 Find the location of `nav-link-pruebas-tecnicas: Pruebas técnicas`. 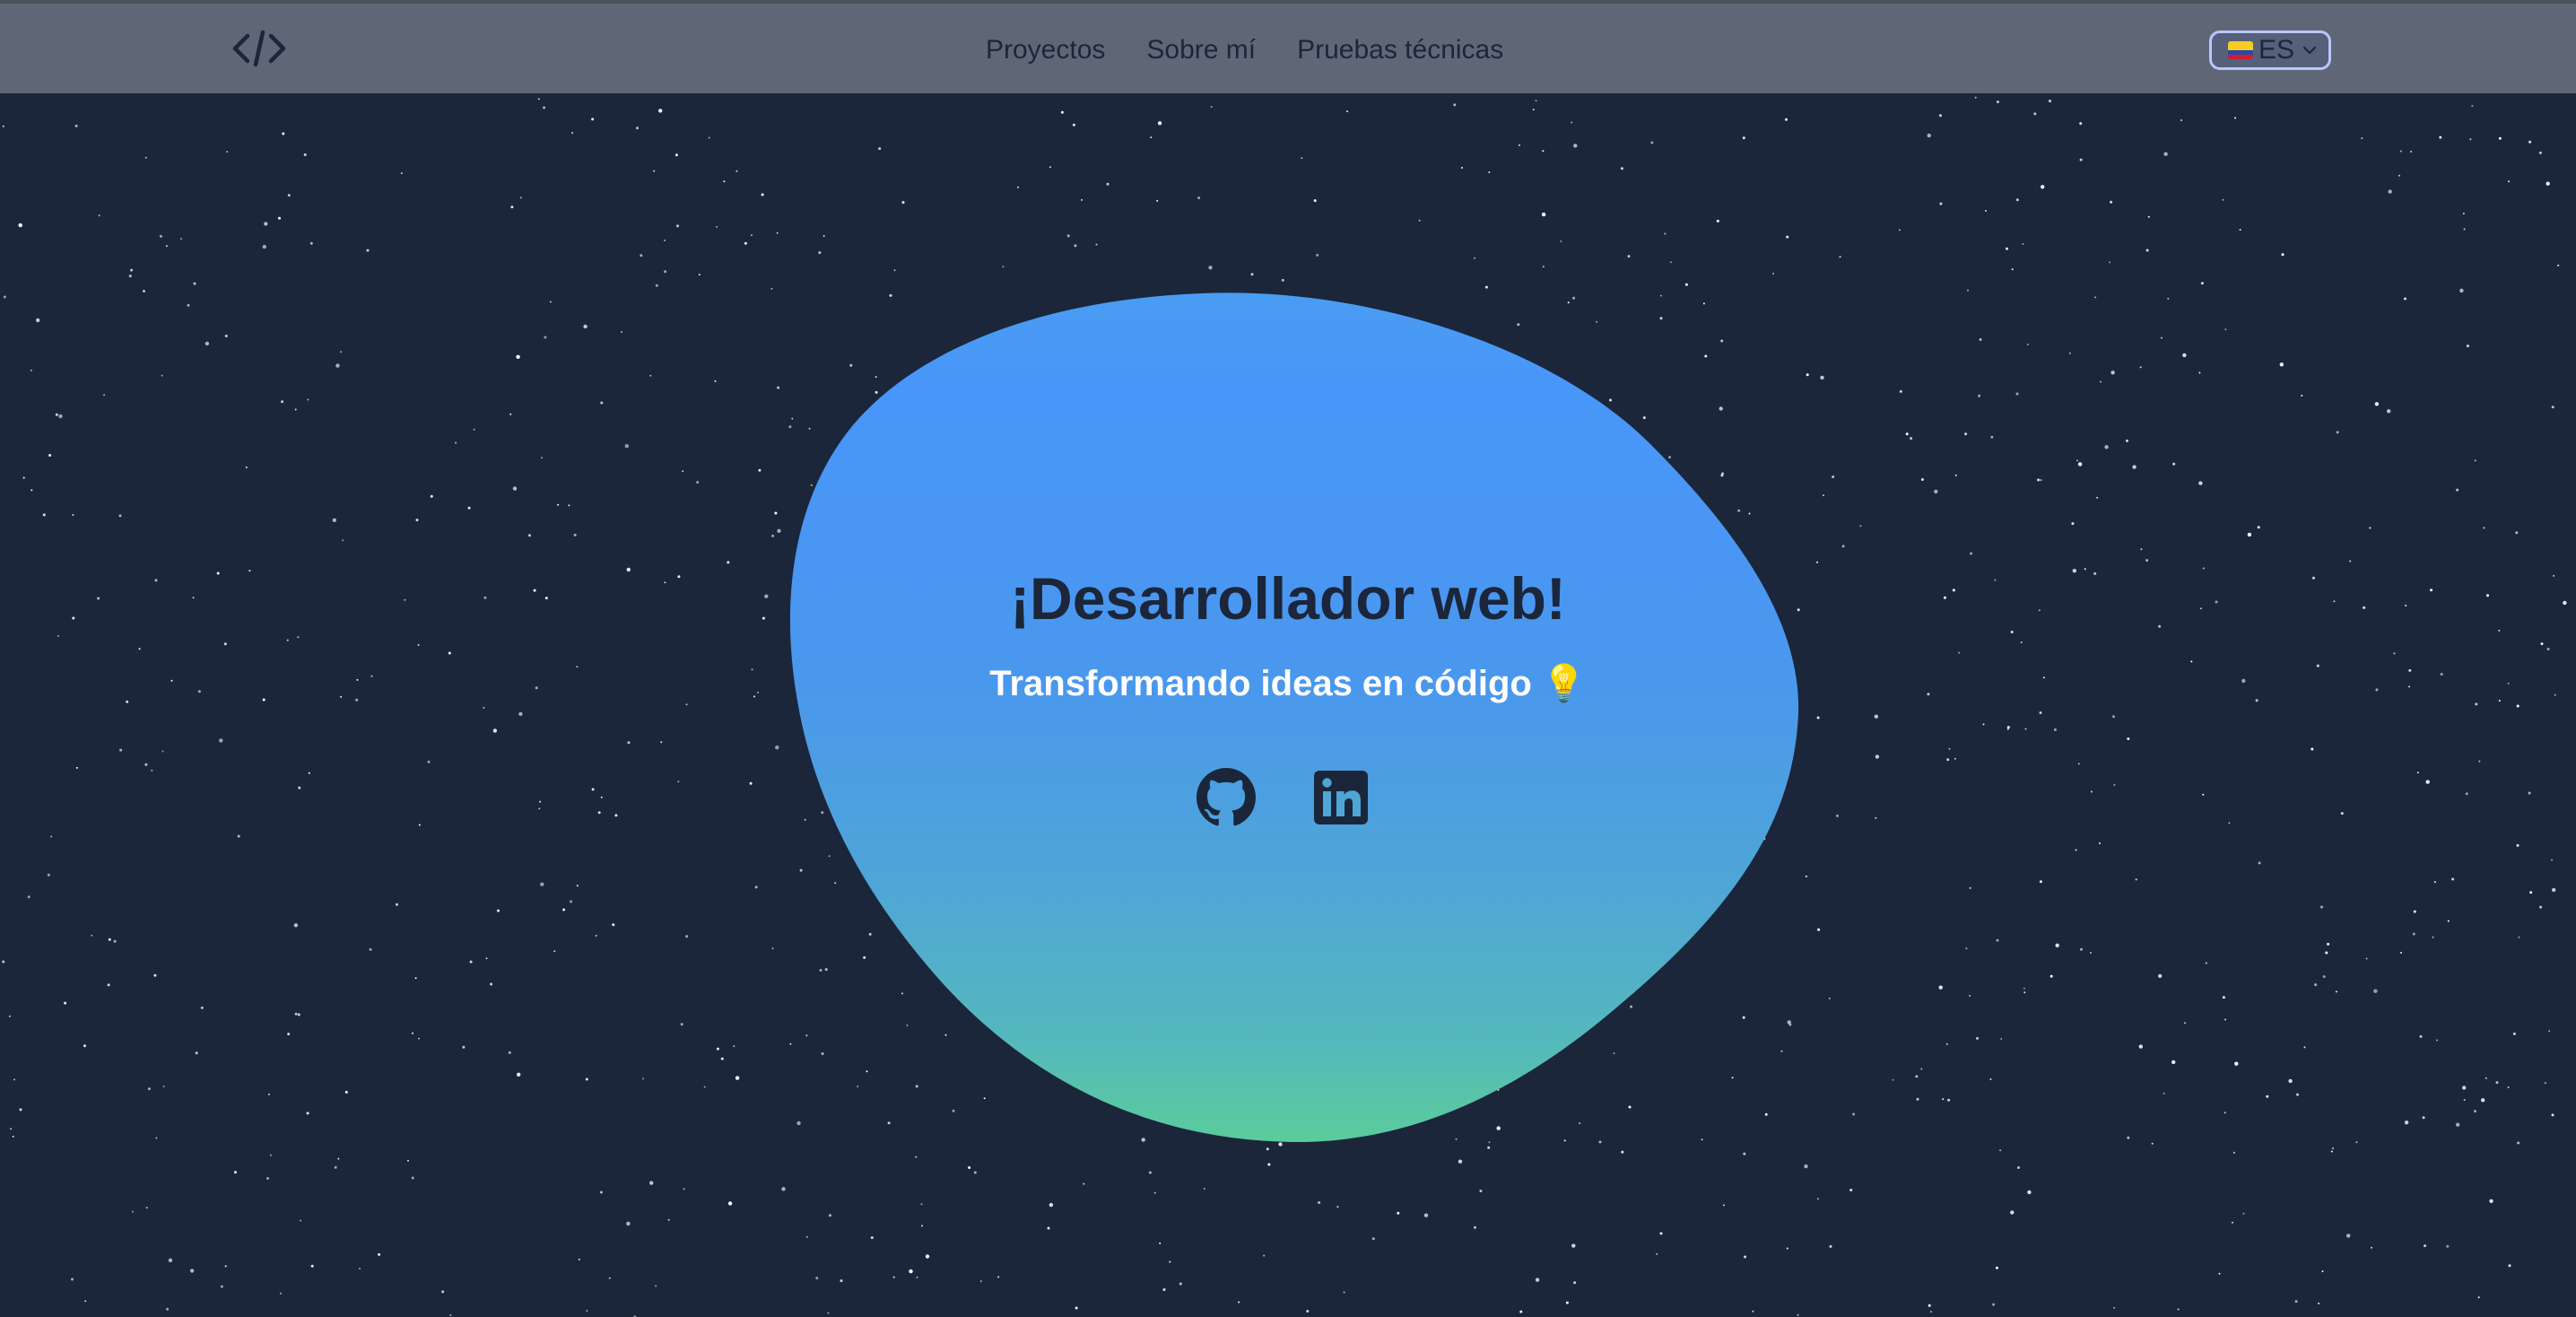

nav-link-pruebas-tecnicas: Pruebas técnicas is located at coordinates (1400, 50).